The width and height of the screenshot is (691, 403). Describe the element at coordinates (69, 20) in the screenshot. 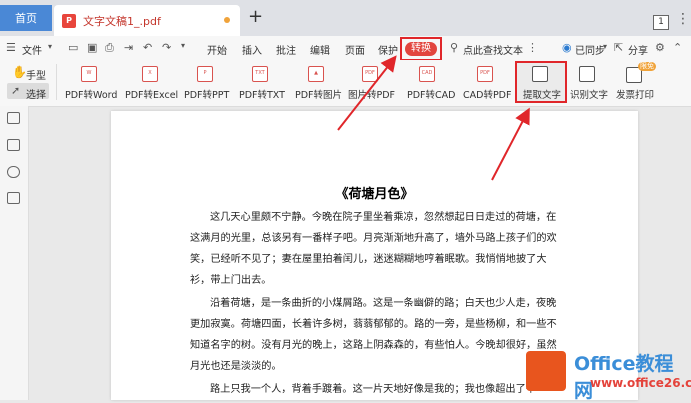

I see `pdf-file-icon: P` at that location.